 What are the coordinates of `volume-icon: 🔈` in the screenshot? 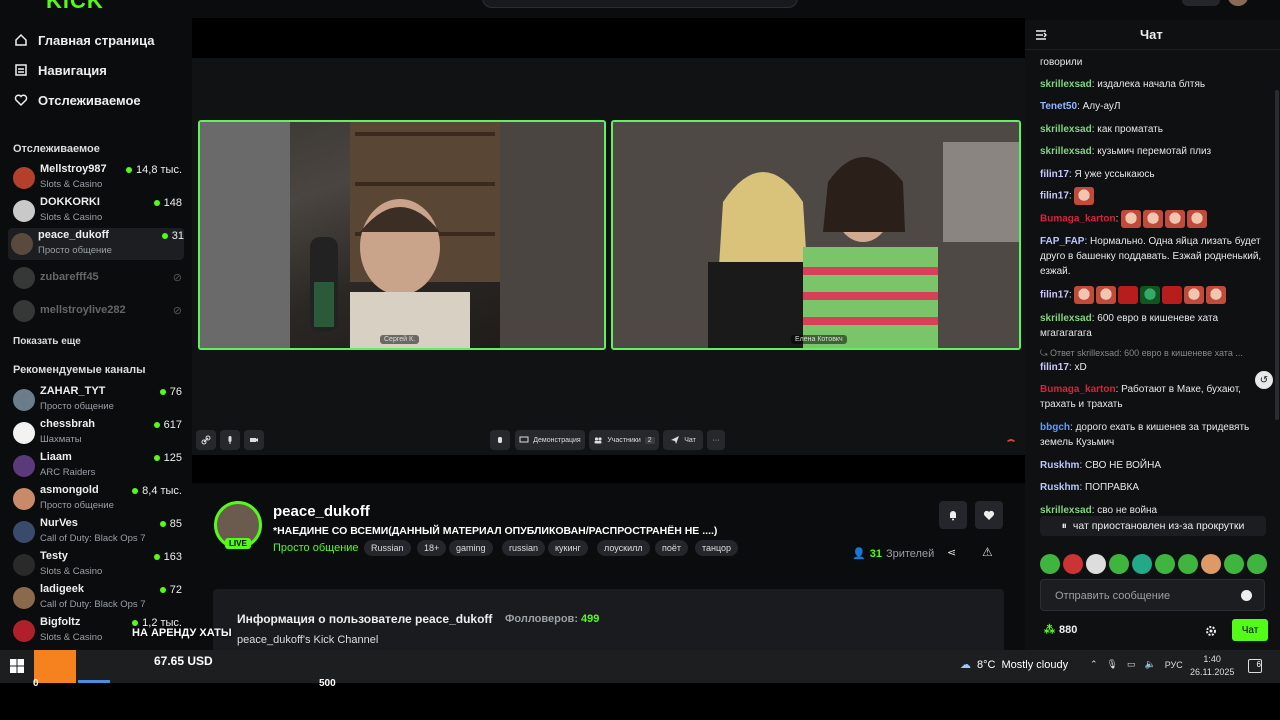 It's located at (1150, 664).